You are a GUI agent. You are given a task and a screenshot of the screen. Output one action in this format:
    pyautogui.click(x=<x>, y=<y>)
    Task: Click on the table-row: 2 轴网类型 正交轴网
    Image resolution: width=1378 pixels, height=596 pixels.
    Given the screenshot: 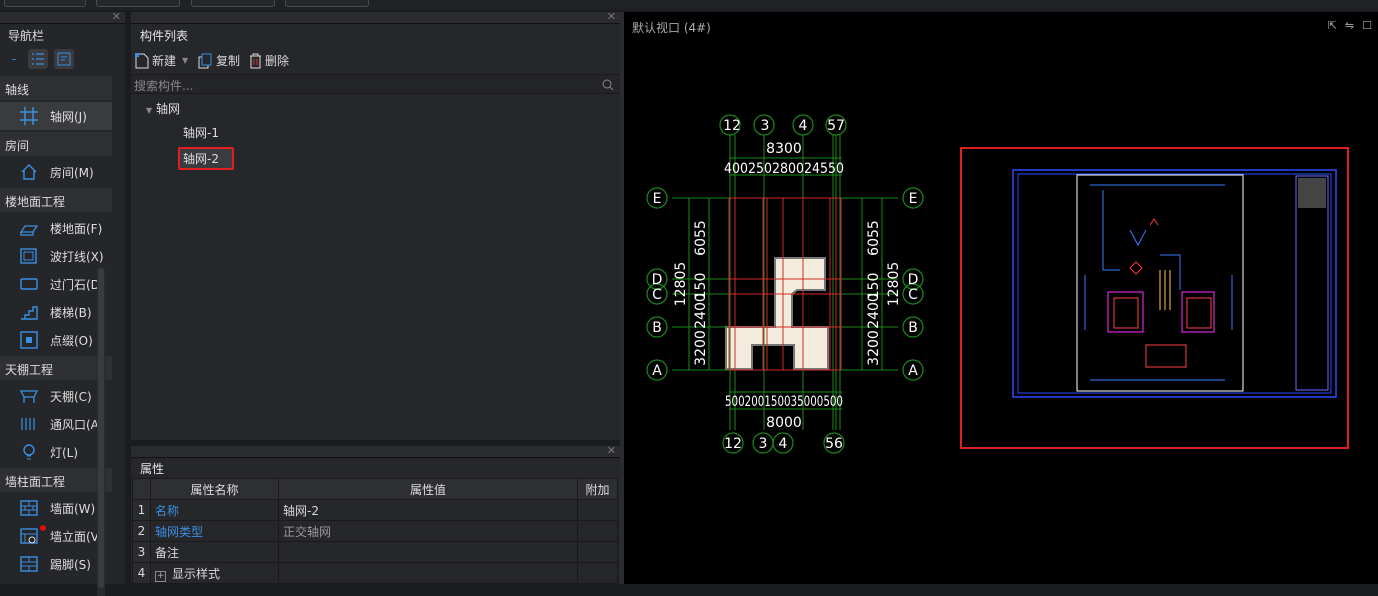 What is the action you would take?
    pyautogui.click(x=375, y=531)
    